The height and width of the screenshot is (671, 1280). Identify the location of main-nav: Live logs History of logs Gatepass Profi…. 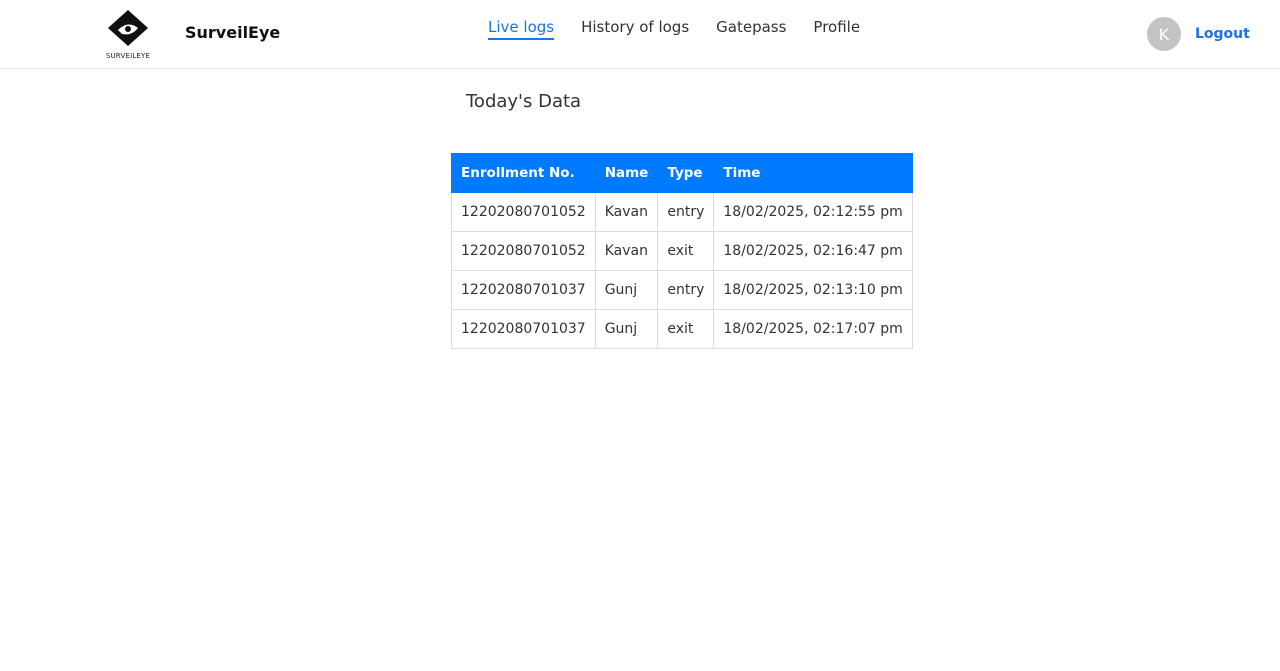
(674, 29).